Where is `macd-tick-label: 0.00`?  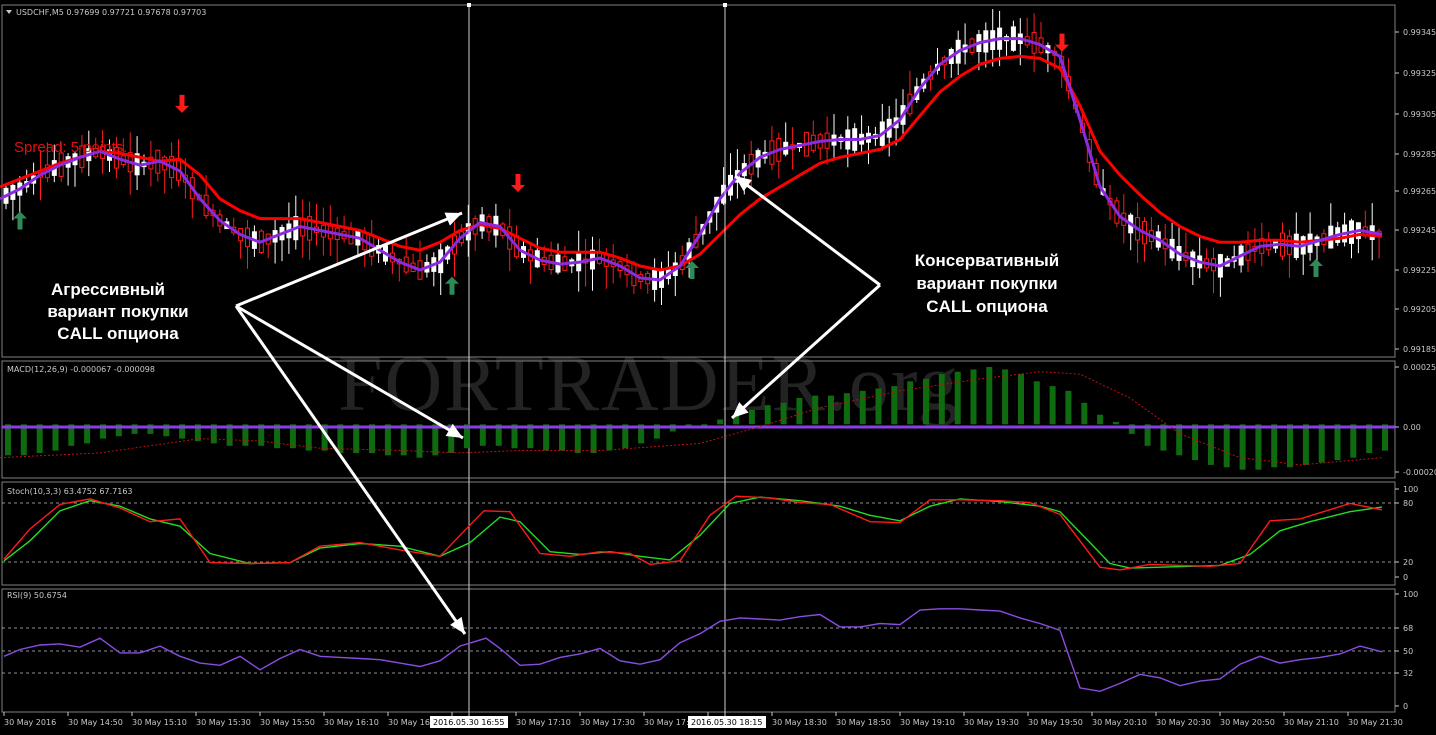 macd-tick-label: 0.00 is located at coordinates (1412, 427).